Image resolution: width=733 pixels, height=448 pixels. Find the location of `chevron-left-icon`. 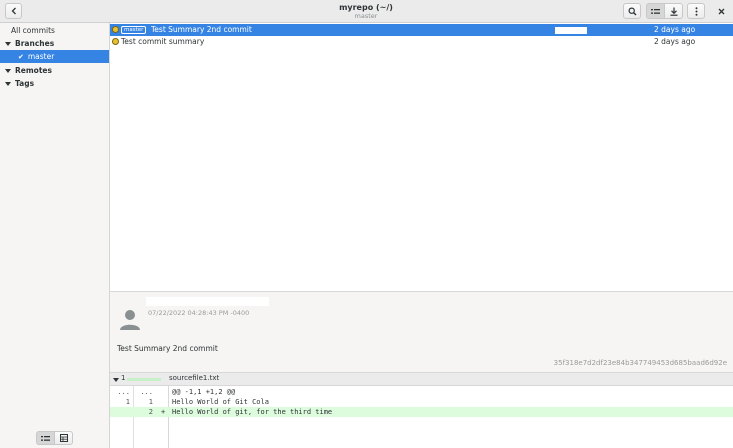

chevron-left-icon is located at coordinates (13, 11).